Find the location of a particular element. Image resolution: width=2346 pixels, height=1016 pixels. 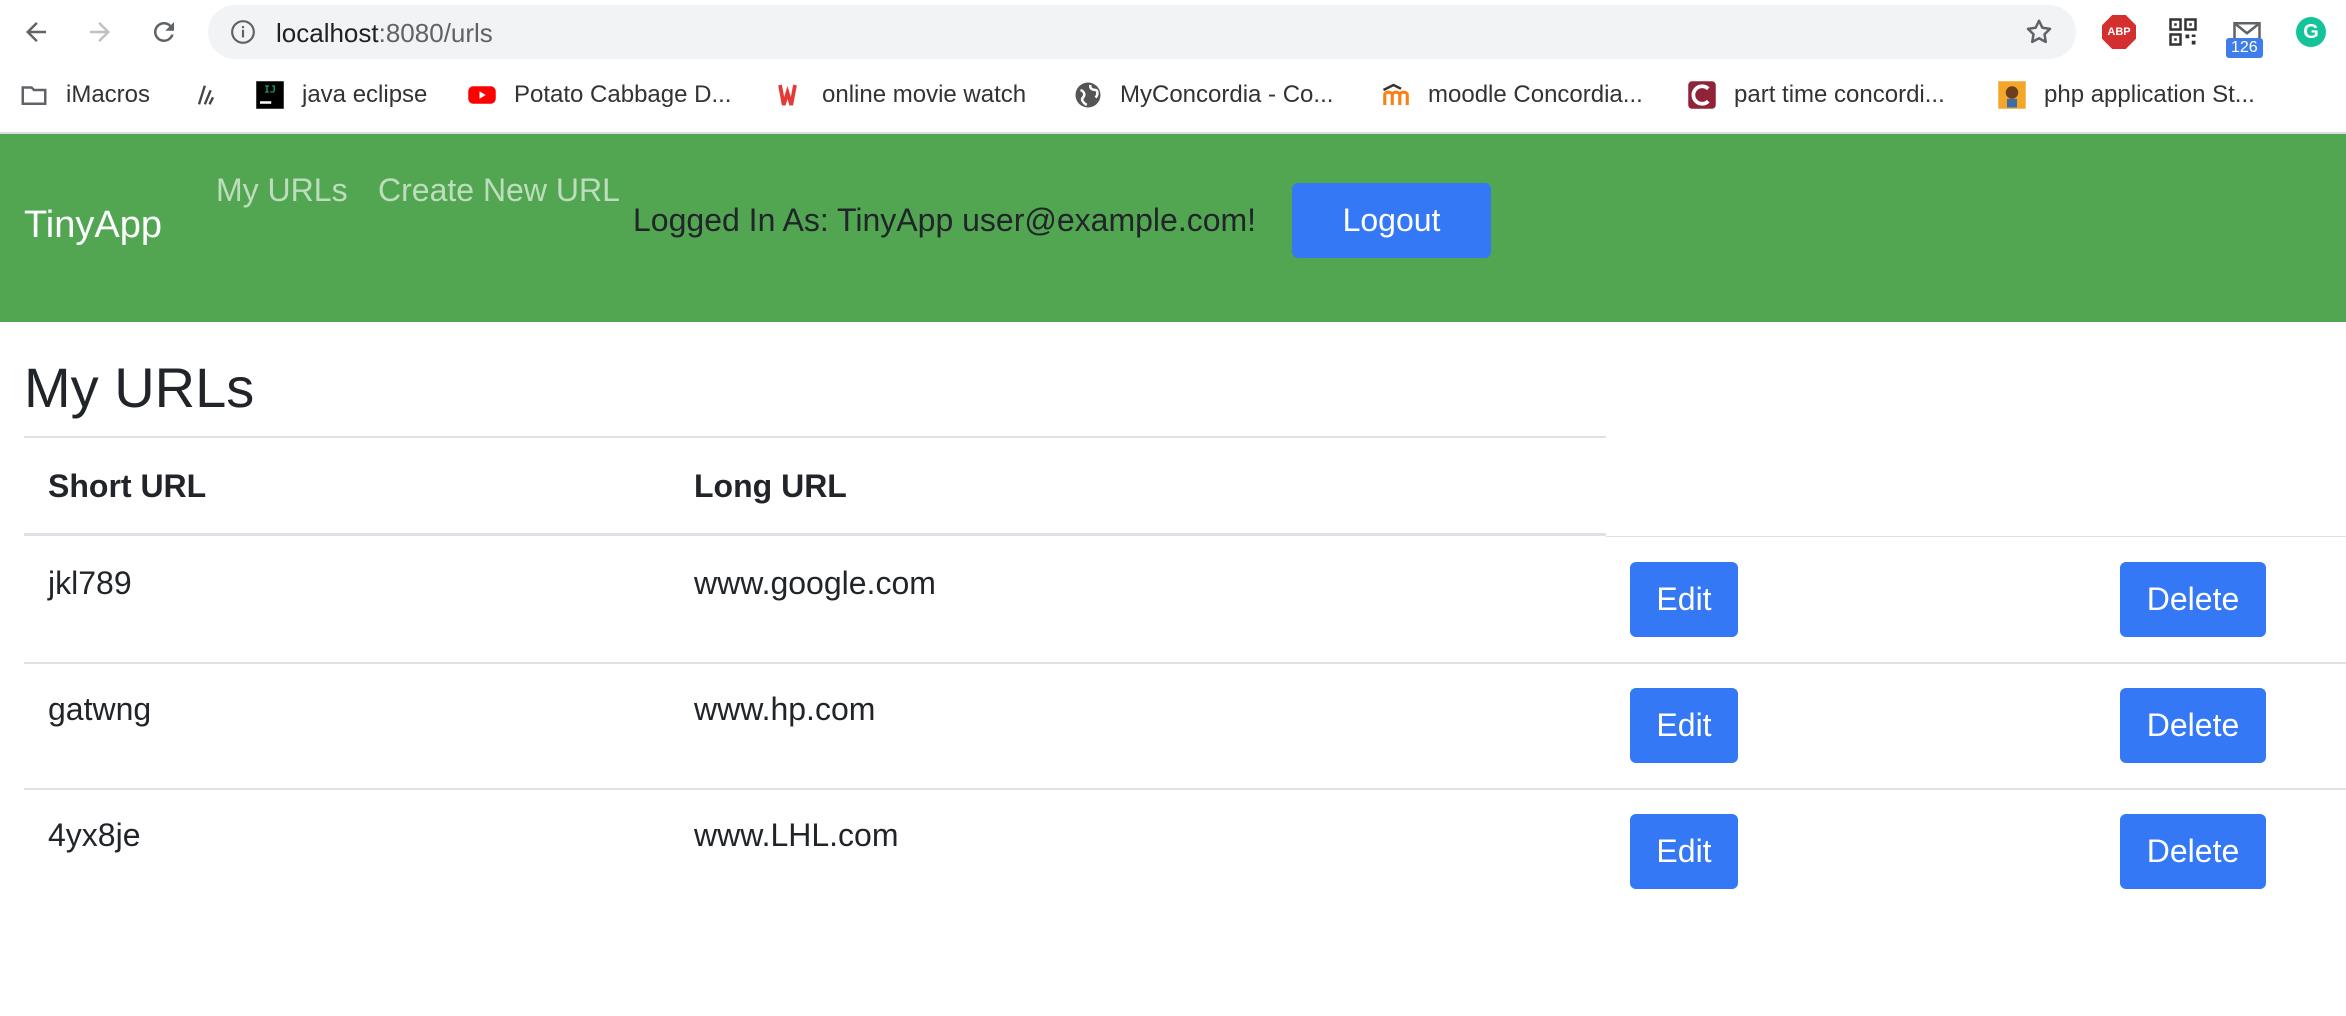

bookmark-label: online movie watch is located at coordinates (924, 94).